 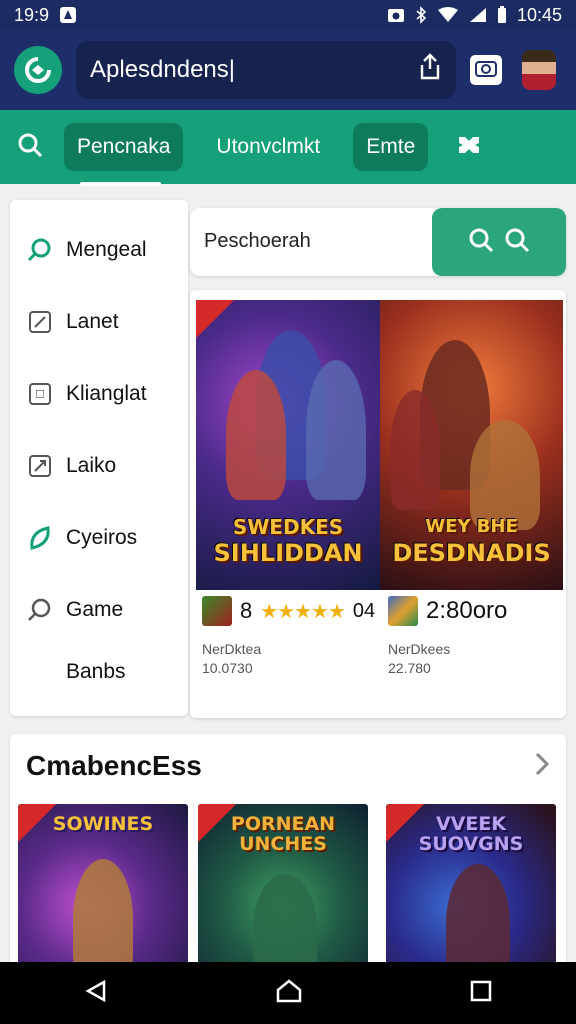 What do you see at coordinates (288, 445) in the screenshot?
I see `game-poster-1: SWEDKES SIHLIDDAN` at bounding box center [288, 445].